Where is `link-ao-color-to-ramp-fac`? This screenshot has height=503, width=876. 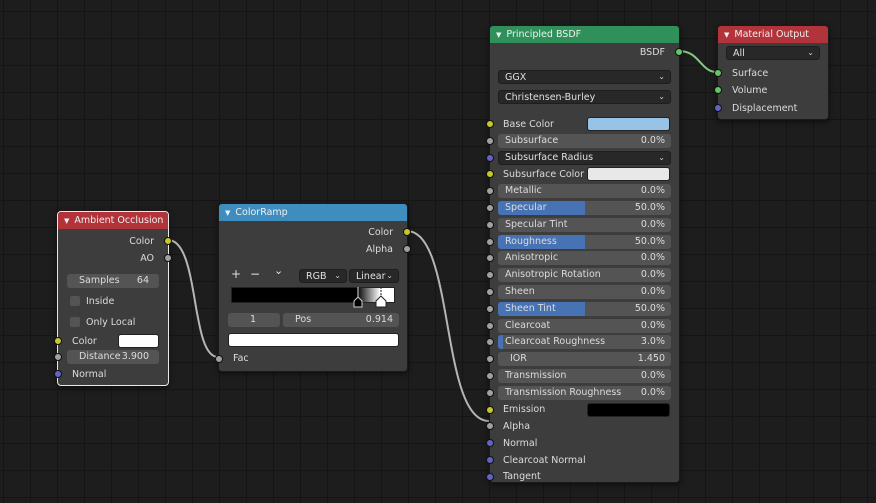
link-ao-color-to-ramp-fac is located at coordinates (193, 298).